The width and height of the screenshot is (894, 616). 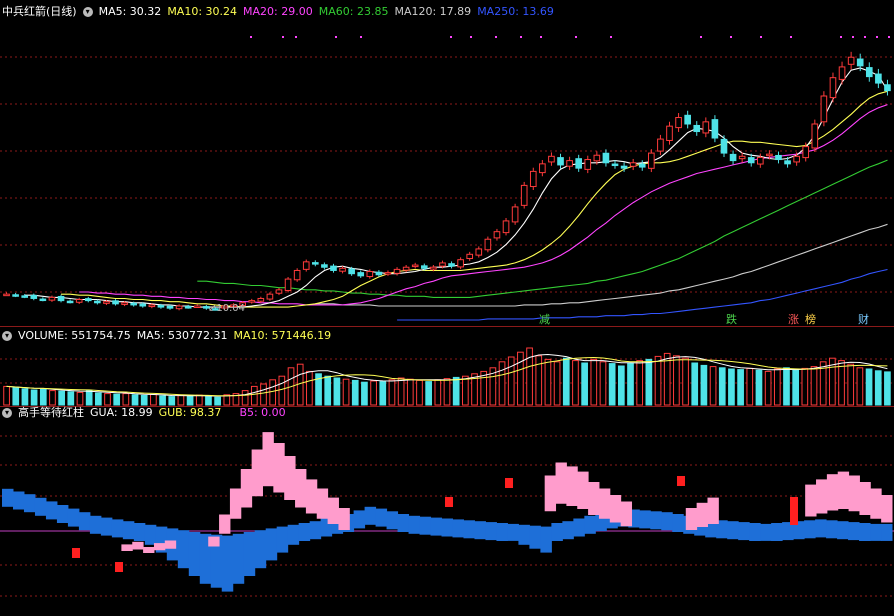 What do you see at coordinates (601, 265) in the screenshot?
I see `ma120-line` at bounding box center [601, 265].